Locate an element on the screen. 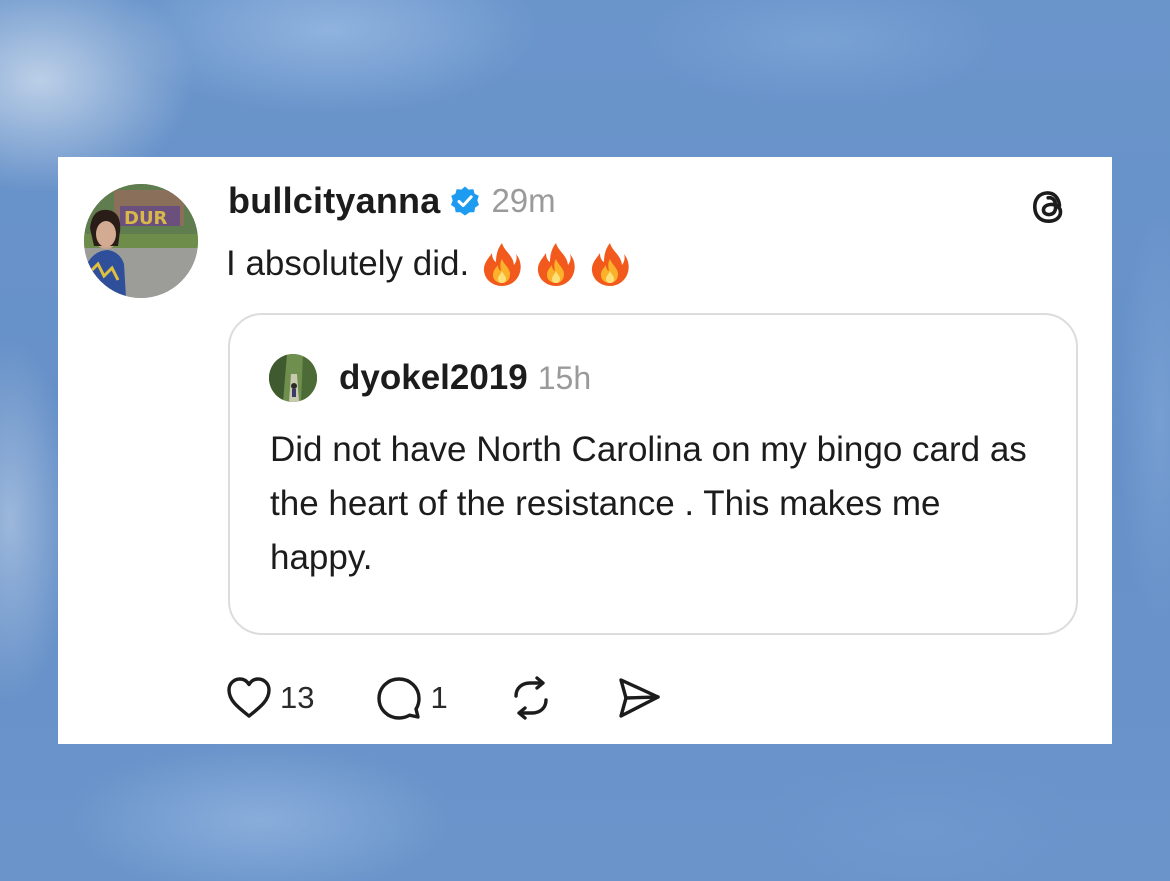 The image size is (1170, 881). like-button: 13 is located at coordinates (270, 698).